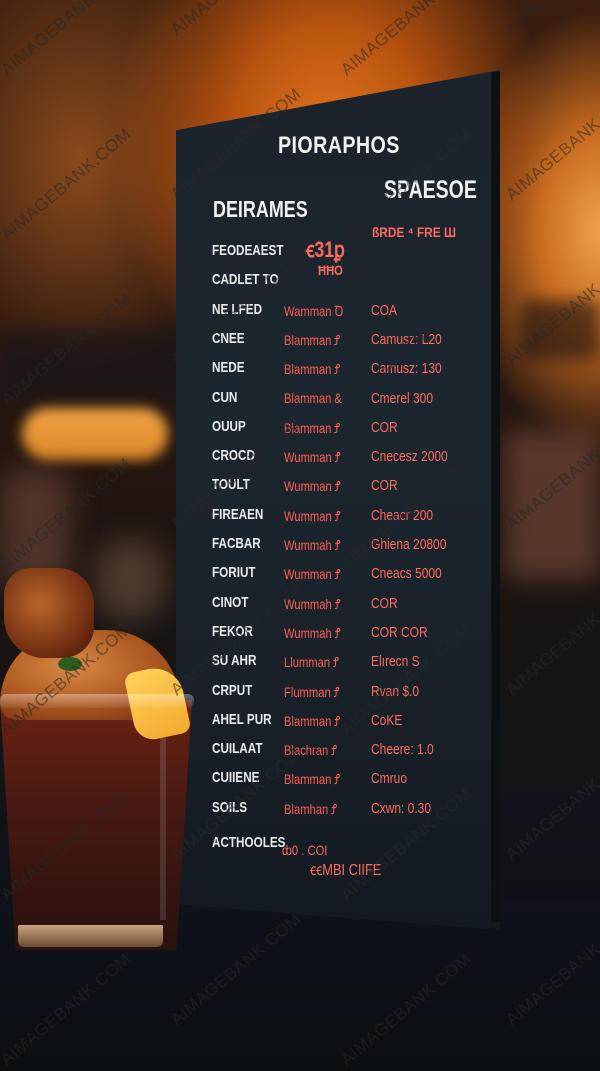 This screenshot has width=600, height=1071. What do you see at coordinates (305, 850) in the screenshot?
I see `menu-footer-line-a: ȸ0 . COI` at bounding box center [305, 850].